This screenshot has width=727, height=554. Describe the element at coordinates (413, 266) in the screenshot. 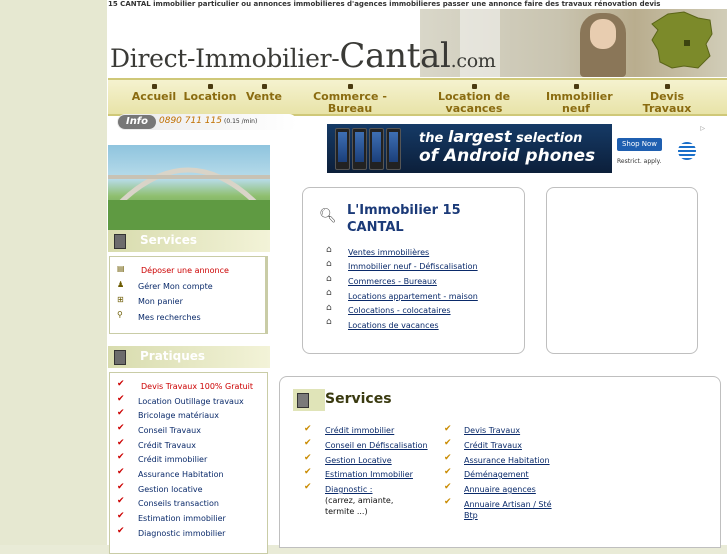

I see `link-immobilier-neuf: Immobilier neuf - Défiscalisation` at that location.